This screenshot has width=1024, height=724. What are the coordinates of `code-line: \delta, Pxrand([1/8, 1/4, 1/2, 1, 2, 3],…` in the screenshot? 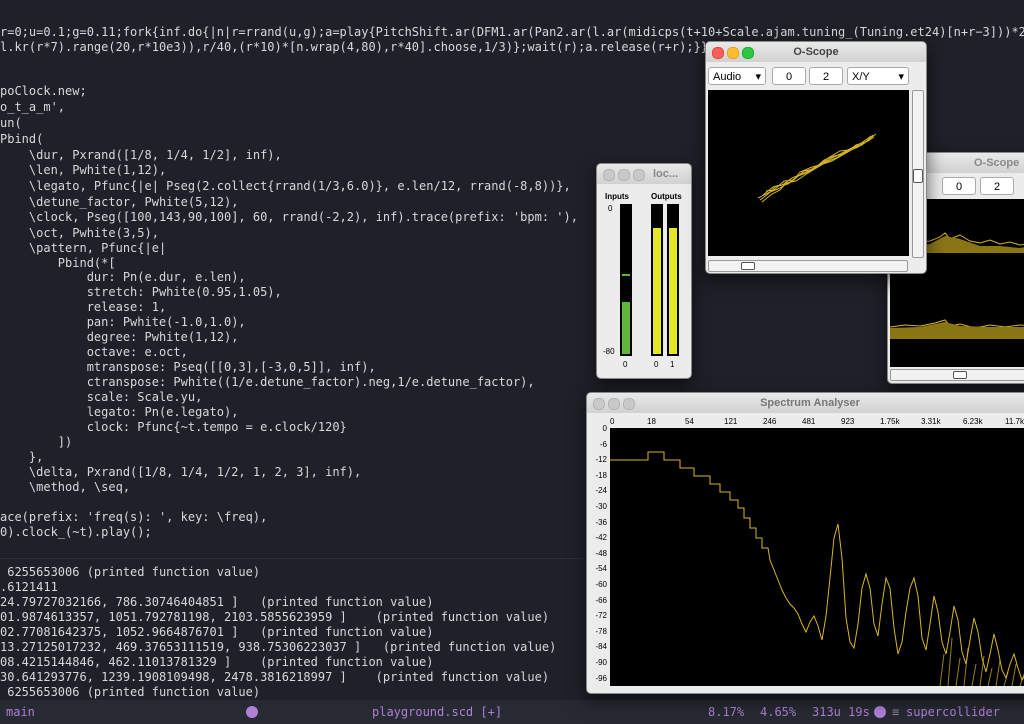 It's located at (180, 472).